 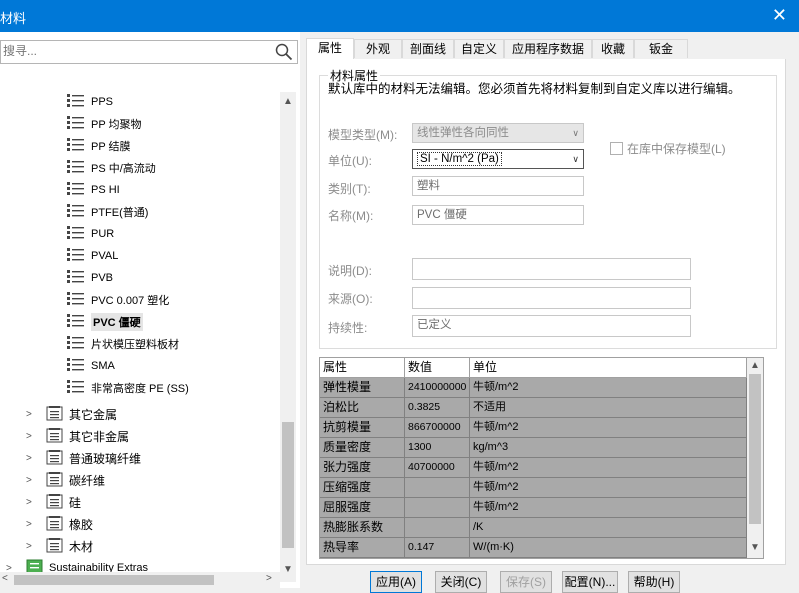 I want to click on table-row: 泊松比 0.3825 不适用, so click(x=533, y=408).